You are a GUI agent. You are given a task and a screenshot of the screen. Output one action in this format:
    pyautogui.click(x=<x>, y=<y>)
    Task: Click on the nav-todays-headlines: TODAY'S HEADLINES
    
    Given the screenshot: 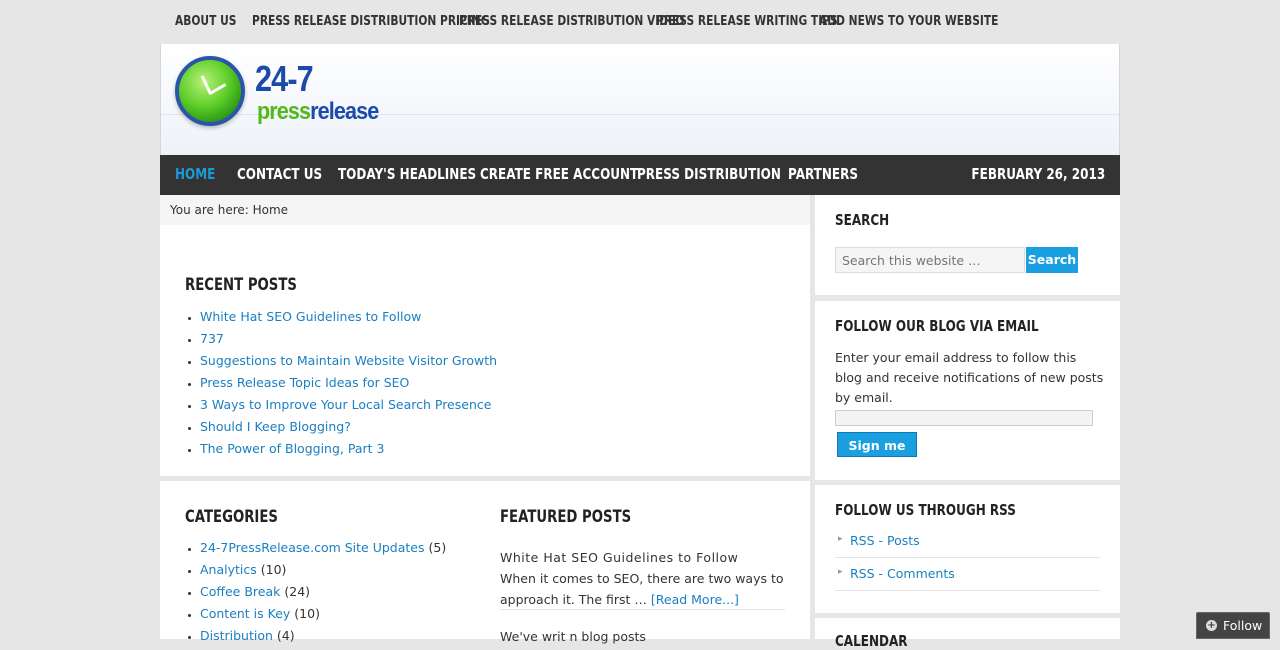 What is the action you would take?
    pyautogui.click(x=407, y=174)
    